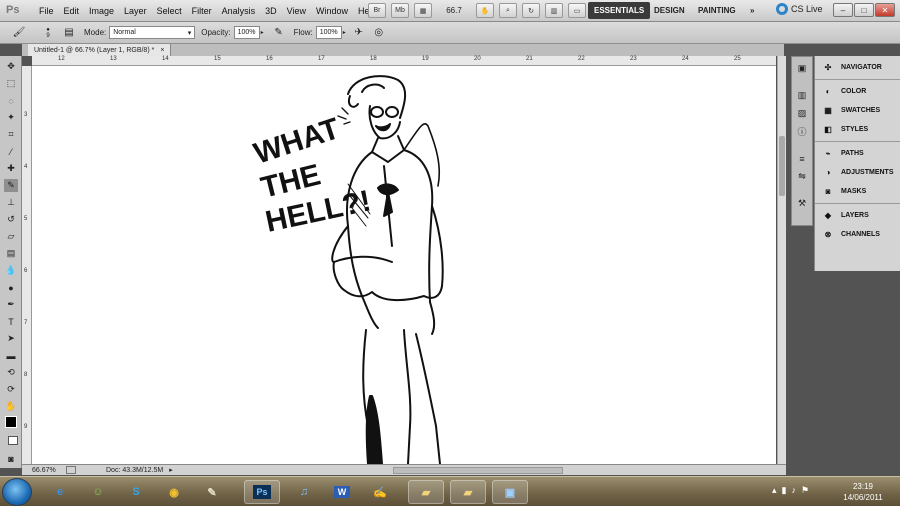  Describe the element at coordinates (135, 11) in the screenshot. I see `menu-layer: Layer` at that location.